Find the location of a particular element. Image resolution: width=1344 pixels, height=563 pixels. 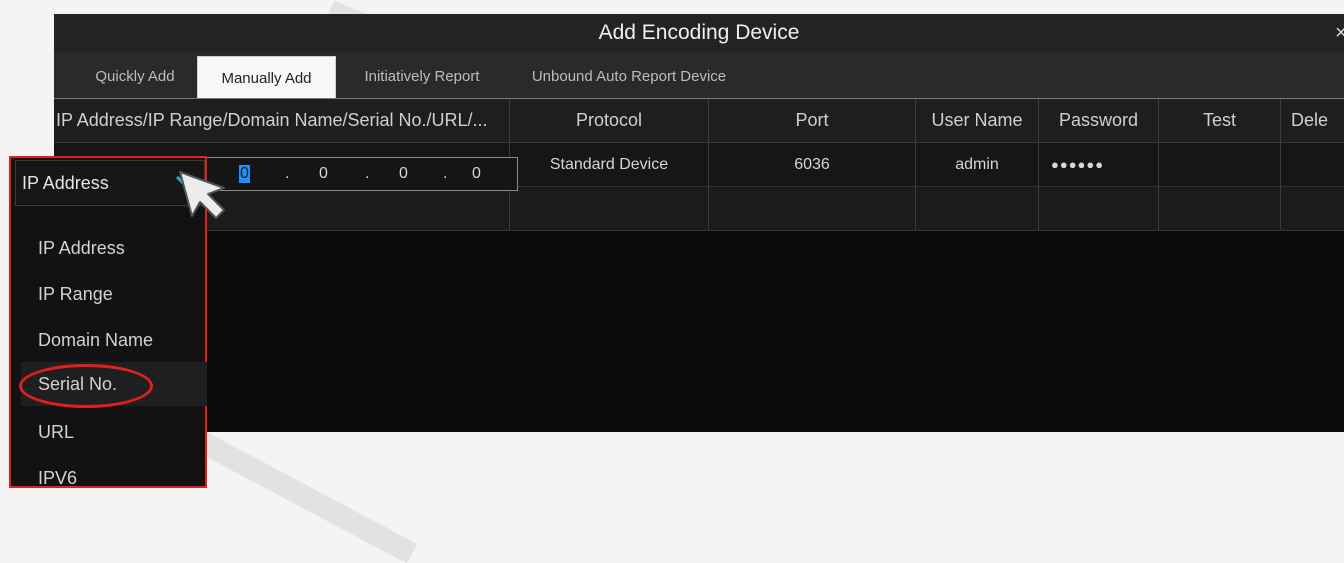

column-header-port: Port is located at coordinates (812, 120).